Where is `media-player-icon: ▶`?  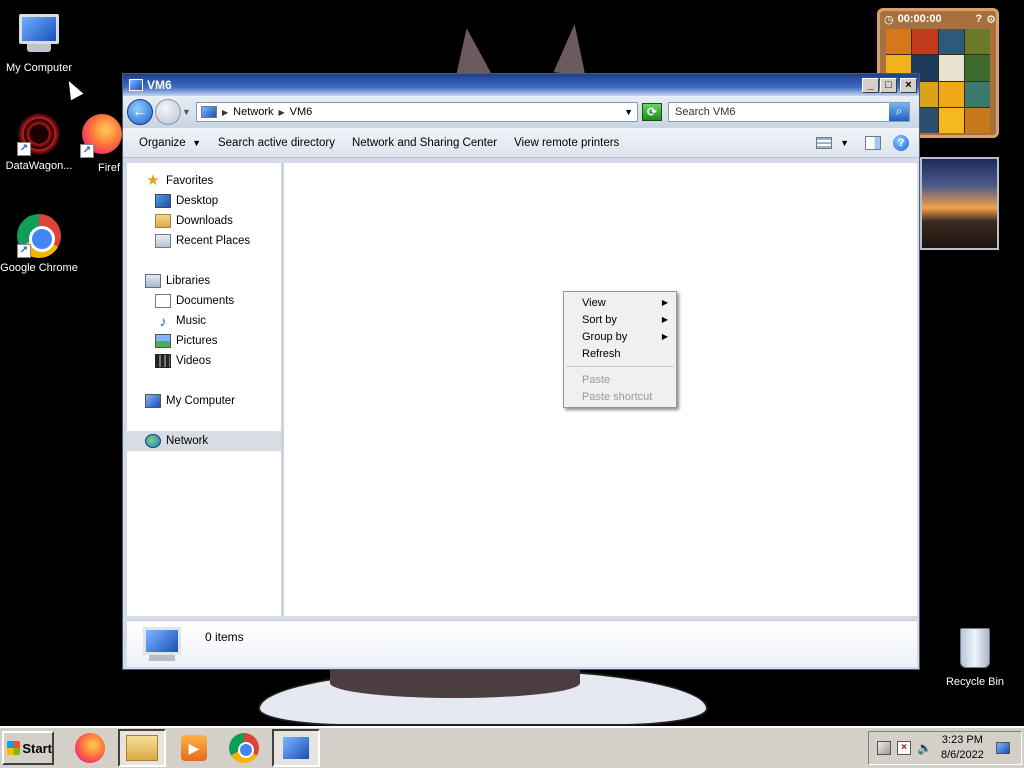 media-player-icon: ▶ is located at coordinates (194, 748).